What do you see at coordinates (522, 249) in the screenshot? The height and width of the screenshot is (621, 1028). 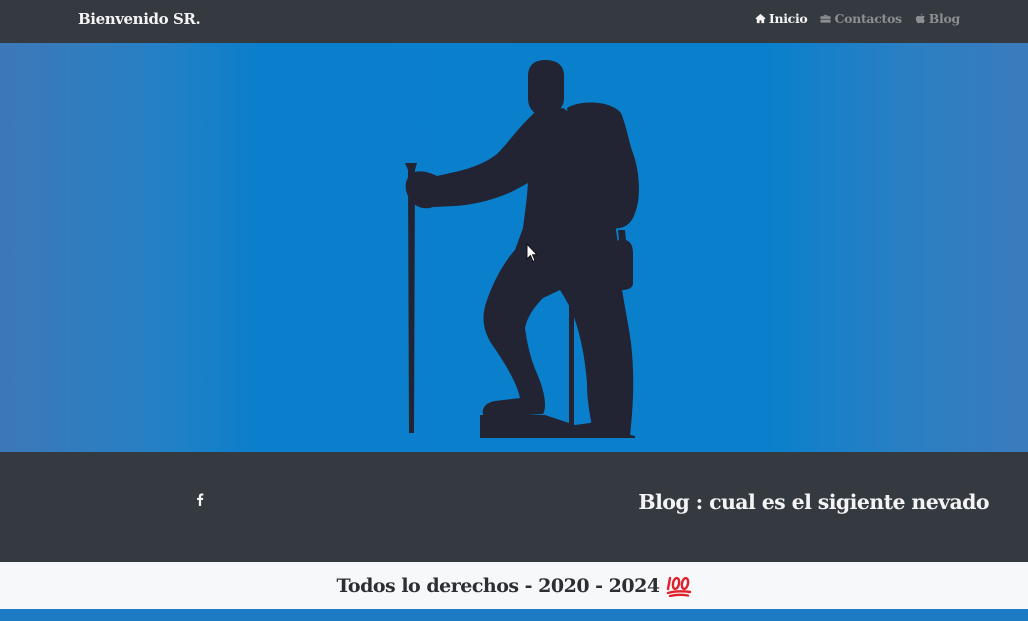 I see `hiker-silhouette-image` at bounding box center [522, 249].